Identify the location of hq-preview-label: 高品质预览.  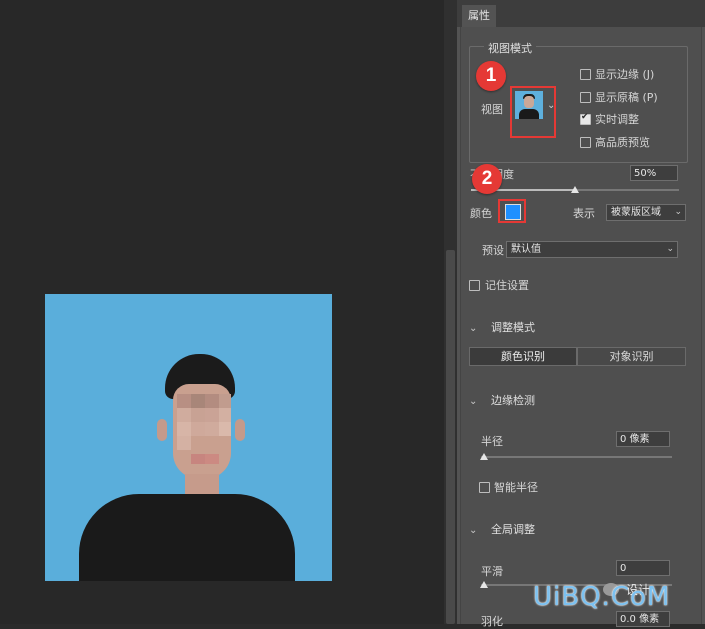
(622, 142).